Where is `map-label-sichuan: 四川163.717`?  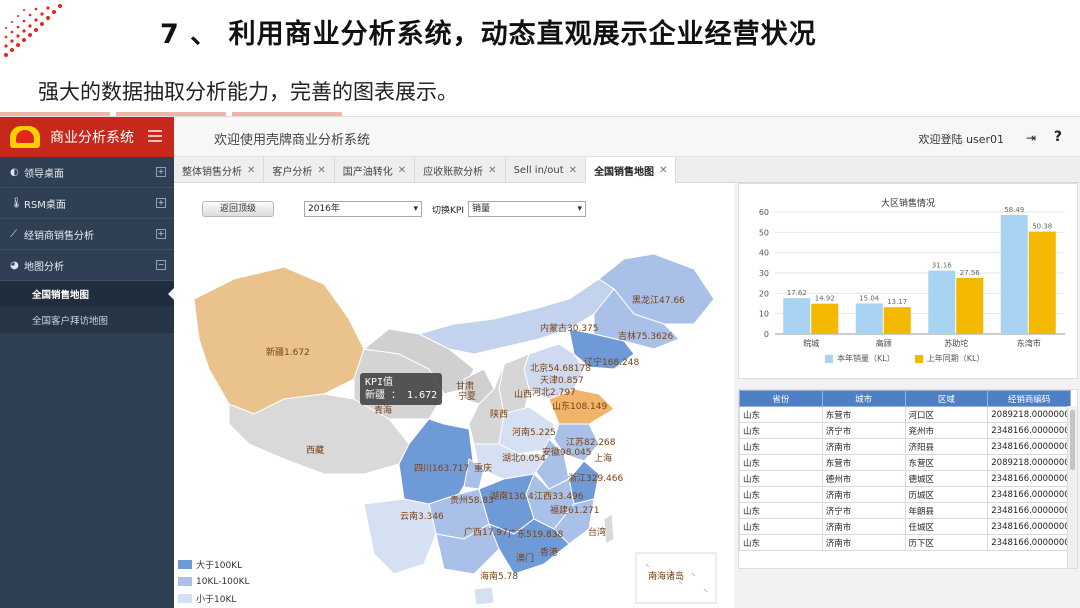 map-label-sichuan: 四川163.717 is located at coordinates (442, 469).